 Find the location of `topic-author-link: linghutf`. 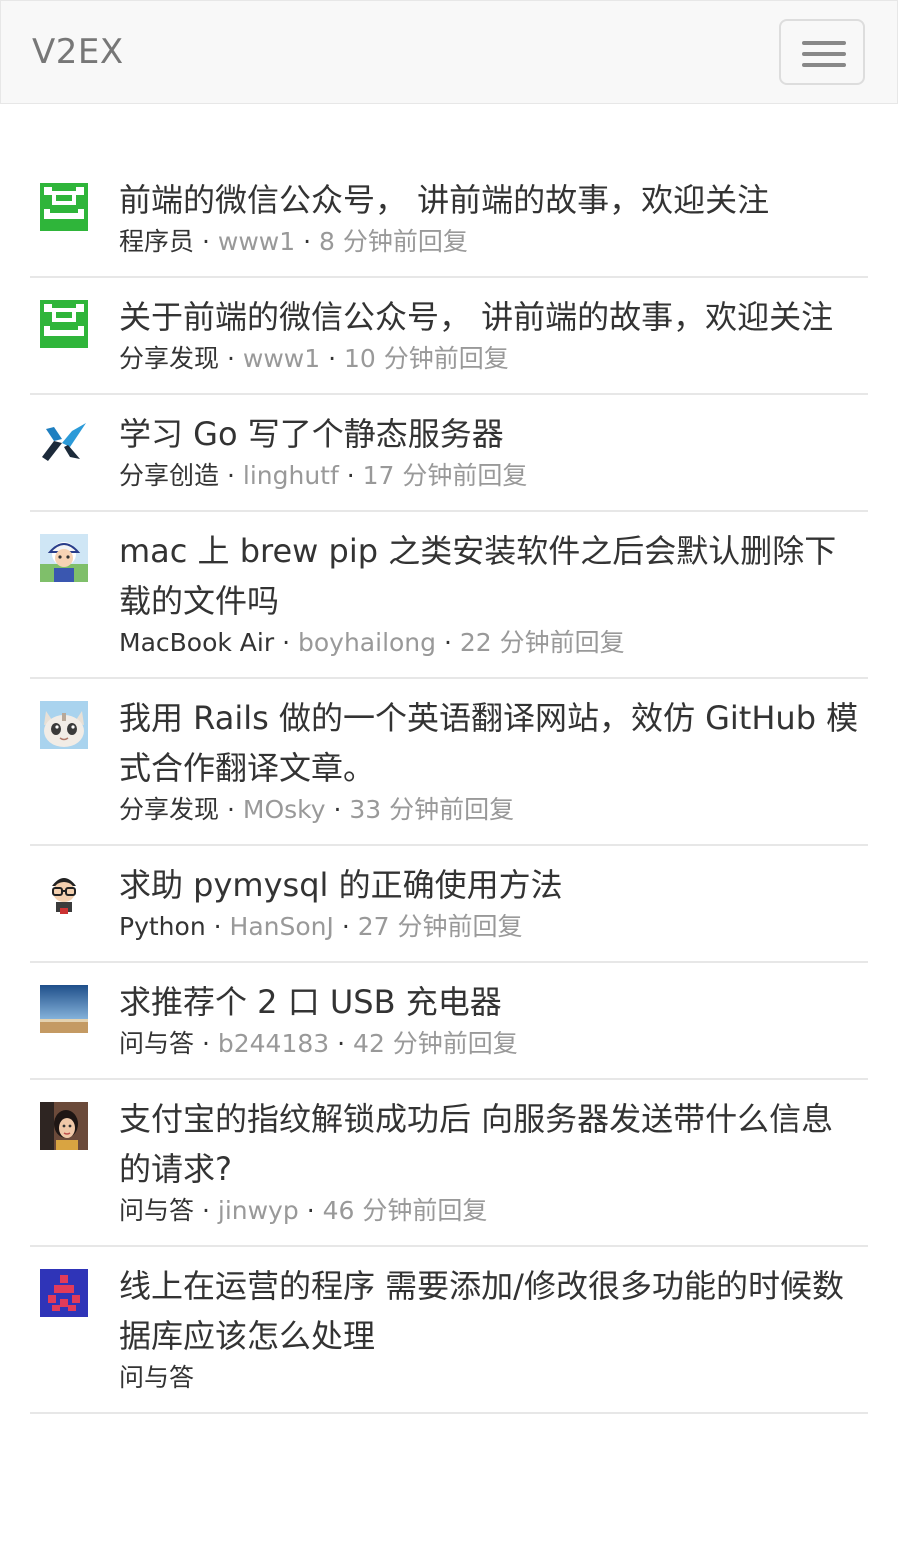

topic-author-link: linghutf is located at coordinates (291, 475).